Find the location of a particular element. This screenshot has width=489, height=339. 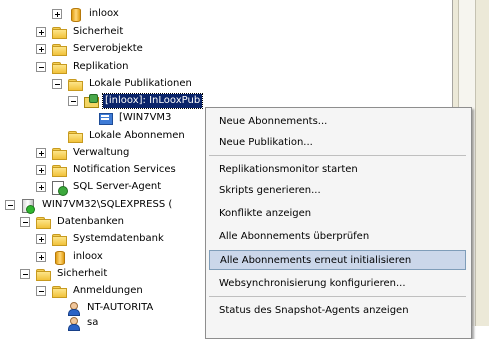

tree-node-label: NT-AUTORITA is located at coordinates (120, 307).